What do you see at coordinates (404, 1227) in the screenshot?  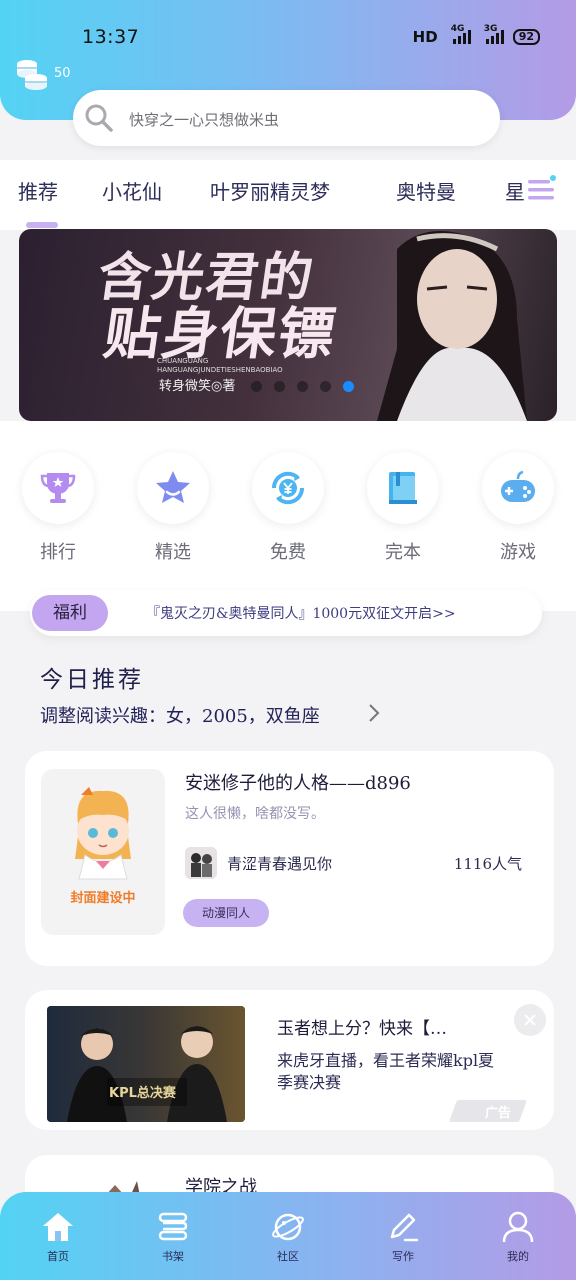 I see `pen-icon` at bounding box center [404, 1227].